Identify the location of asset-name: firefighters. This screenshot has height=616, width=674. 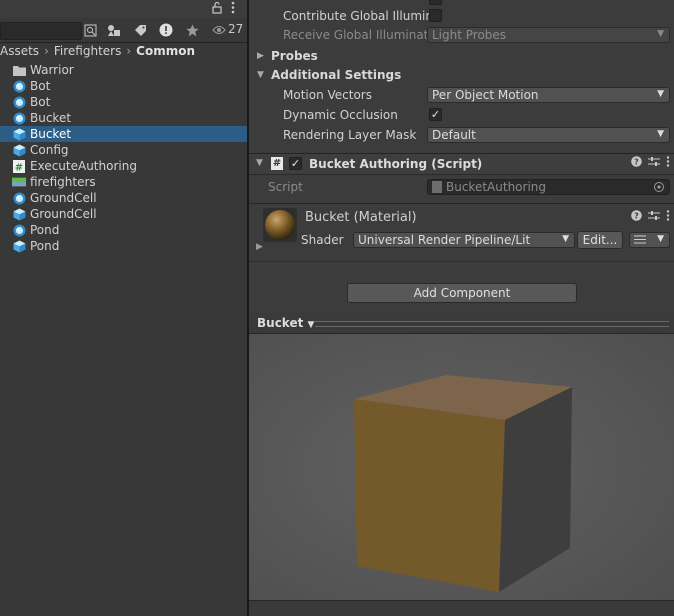
(63, 182).